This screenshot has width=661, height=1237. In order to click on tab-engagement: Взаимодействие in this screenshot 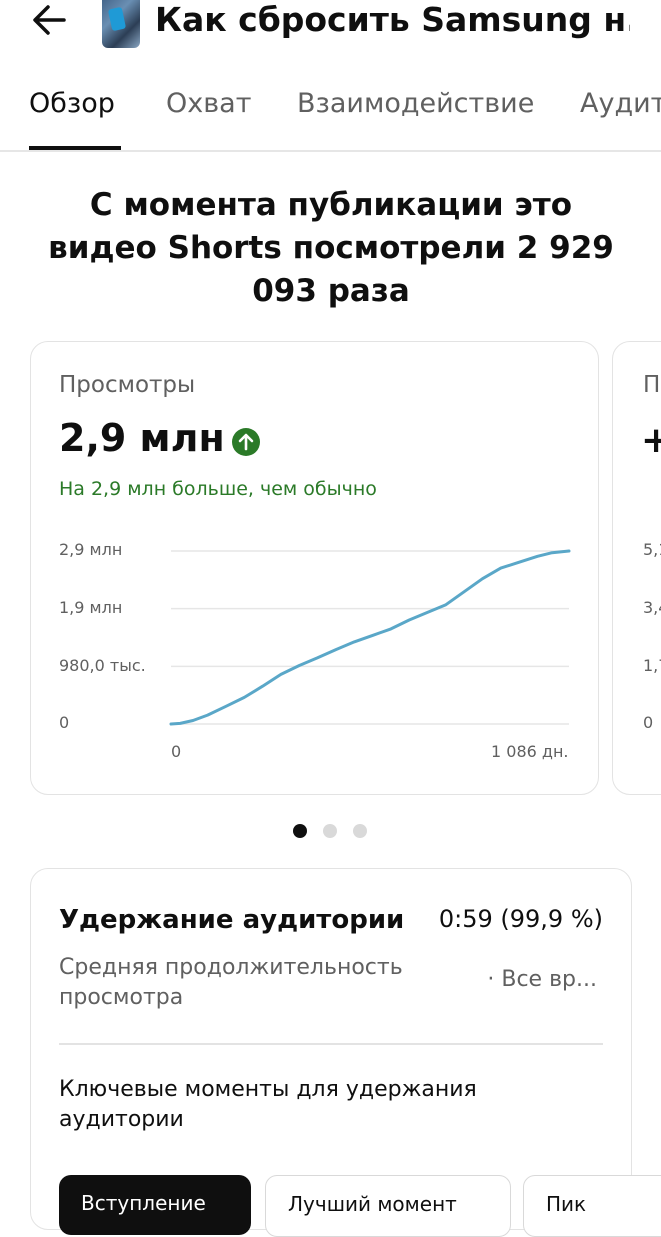, I will do `click(415, 103)`.